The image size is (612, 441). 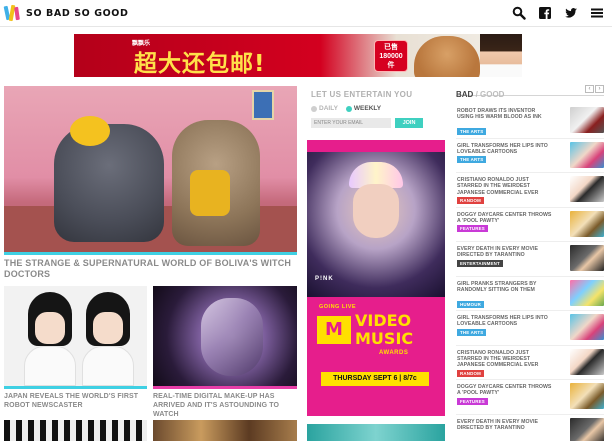 I want to click on vma-line: MUSIC, so click(x=384, y=338).